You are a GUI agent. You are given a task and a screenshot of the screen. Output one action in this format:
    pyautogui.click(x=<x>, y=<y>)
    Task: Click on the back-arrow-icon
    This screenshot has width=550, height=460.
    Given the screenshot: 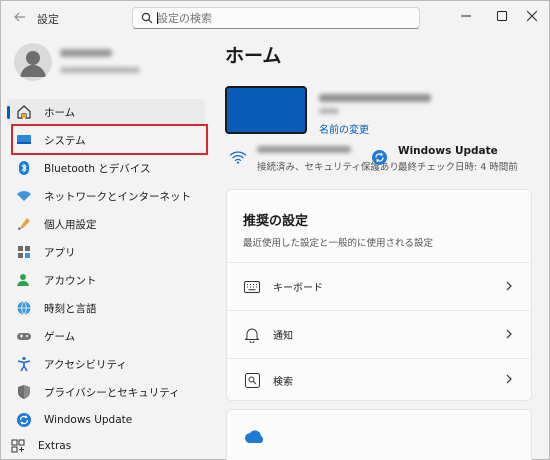 What is the action you would take?
    pyautogui.click(x=20, y=18)
    